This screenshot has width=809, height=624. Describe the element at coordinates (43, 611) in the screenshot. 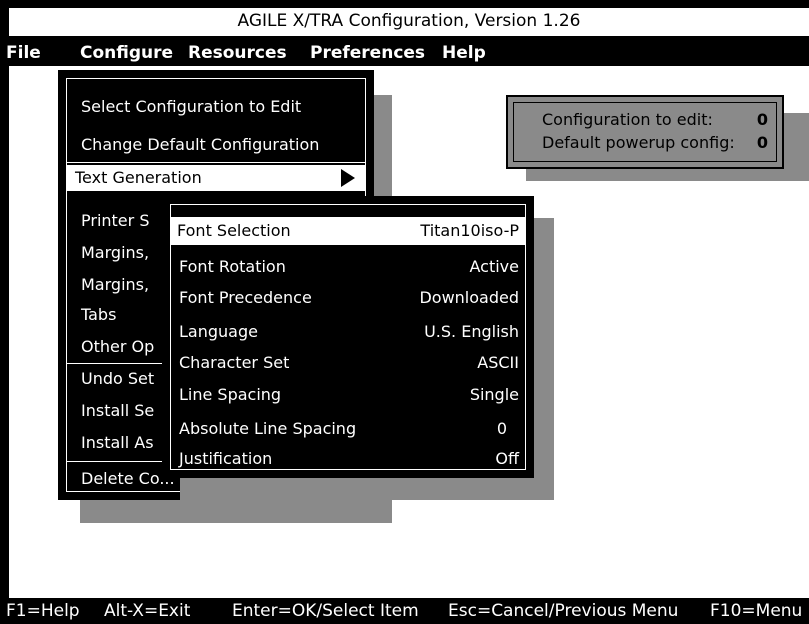

I see `status-help: F1=Help` at that location.